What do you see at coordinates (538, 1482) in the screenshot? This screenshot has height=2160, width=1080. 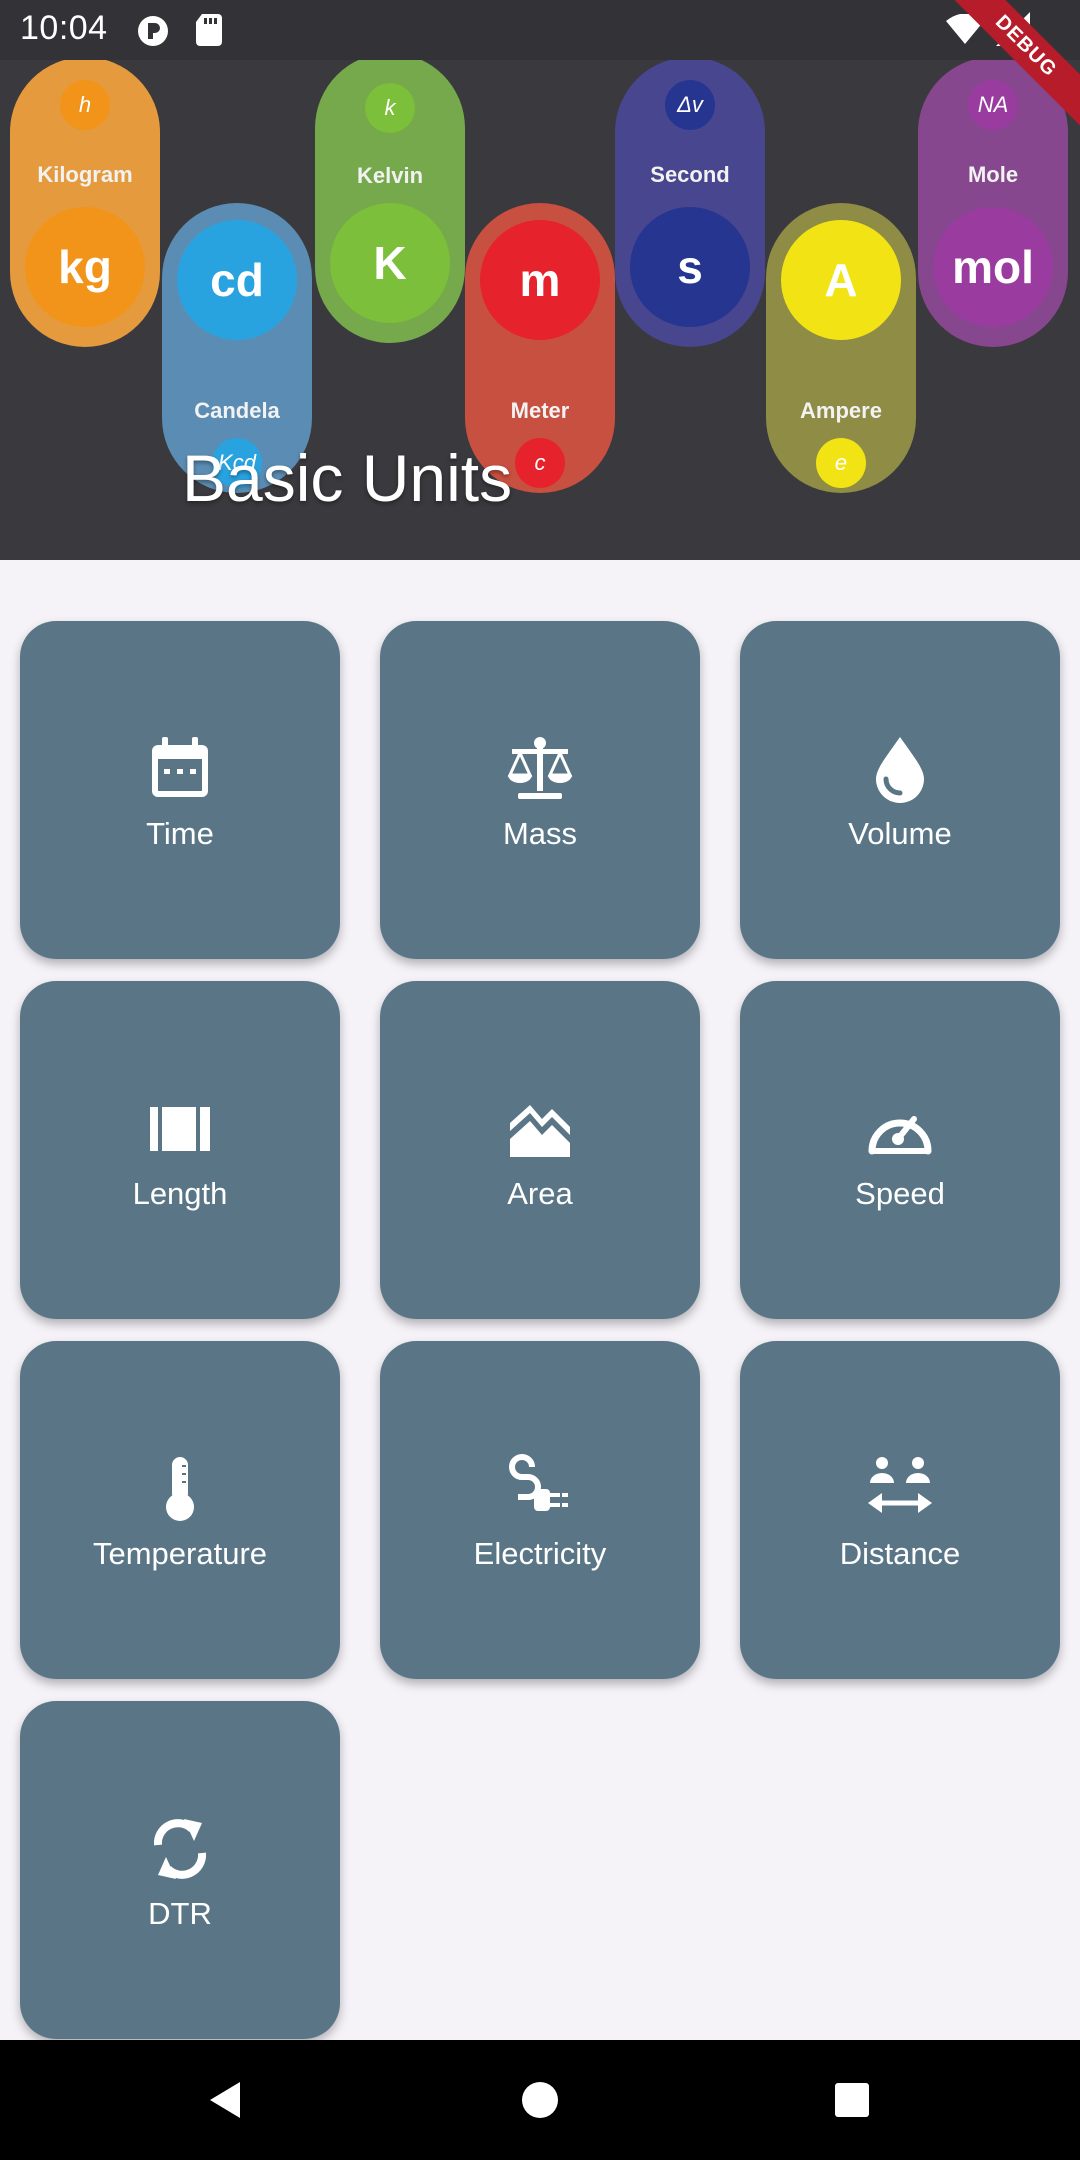 I see `power-plug-icon` at bounding box center [538, 1482].